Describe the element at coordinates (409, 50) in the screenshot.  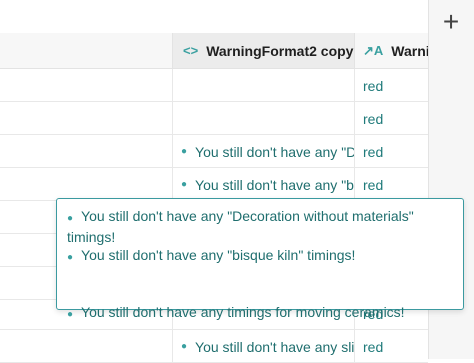
I see `column-header-label: Warnir` at that location.